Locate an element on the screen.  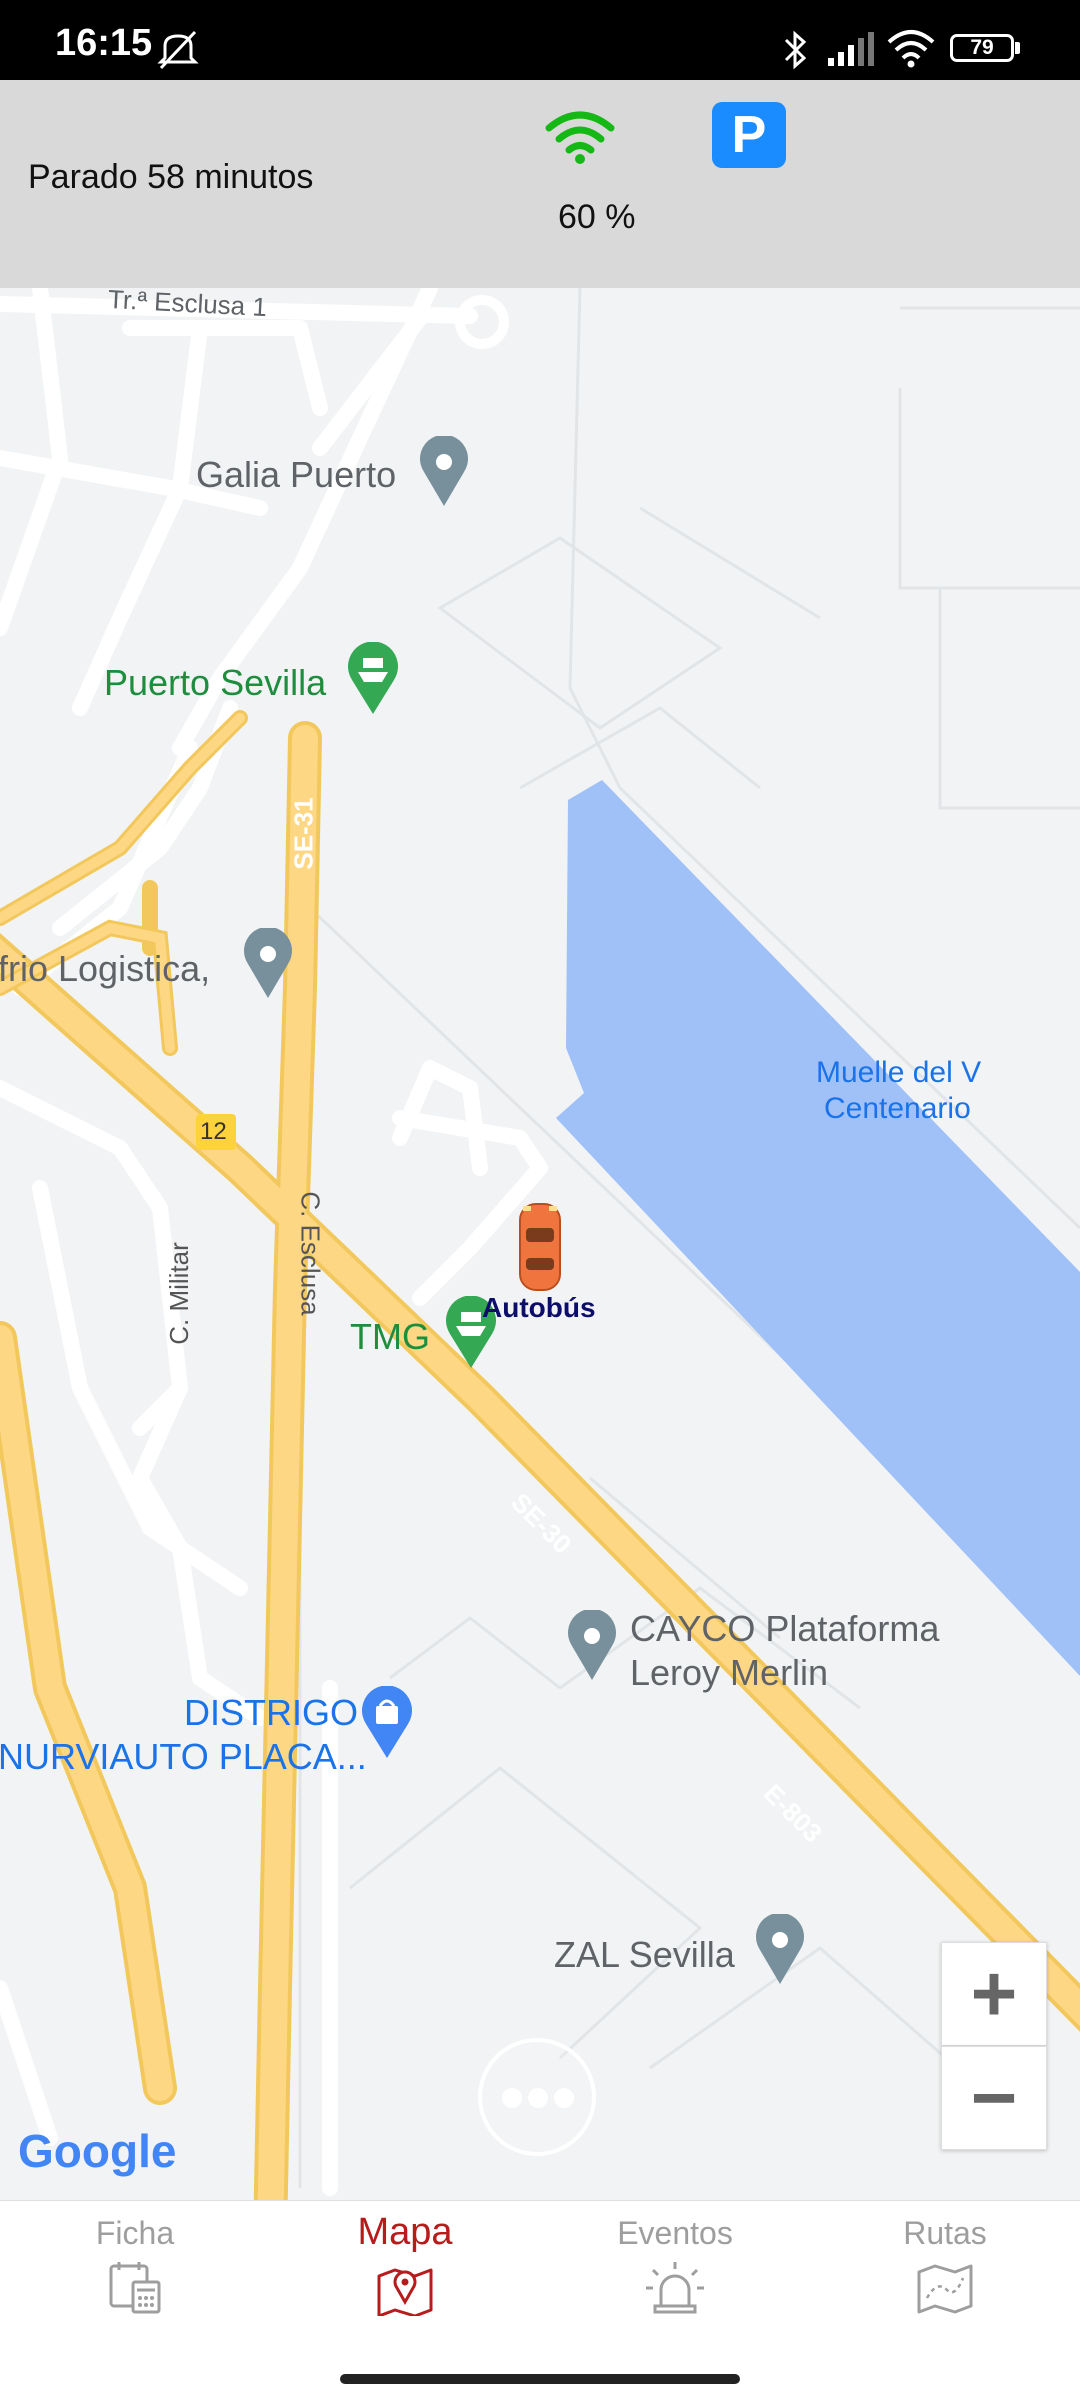
alarm-siren-icon is located at coordinates (675, 2288).